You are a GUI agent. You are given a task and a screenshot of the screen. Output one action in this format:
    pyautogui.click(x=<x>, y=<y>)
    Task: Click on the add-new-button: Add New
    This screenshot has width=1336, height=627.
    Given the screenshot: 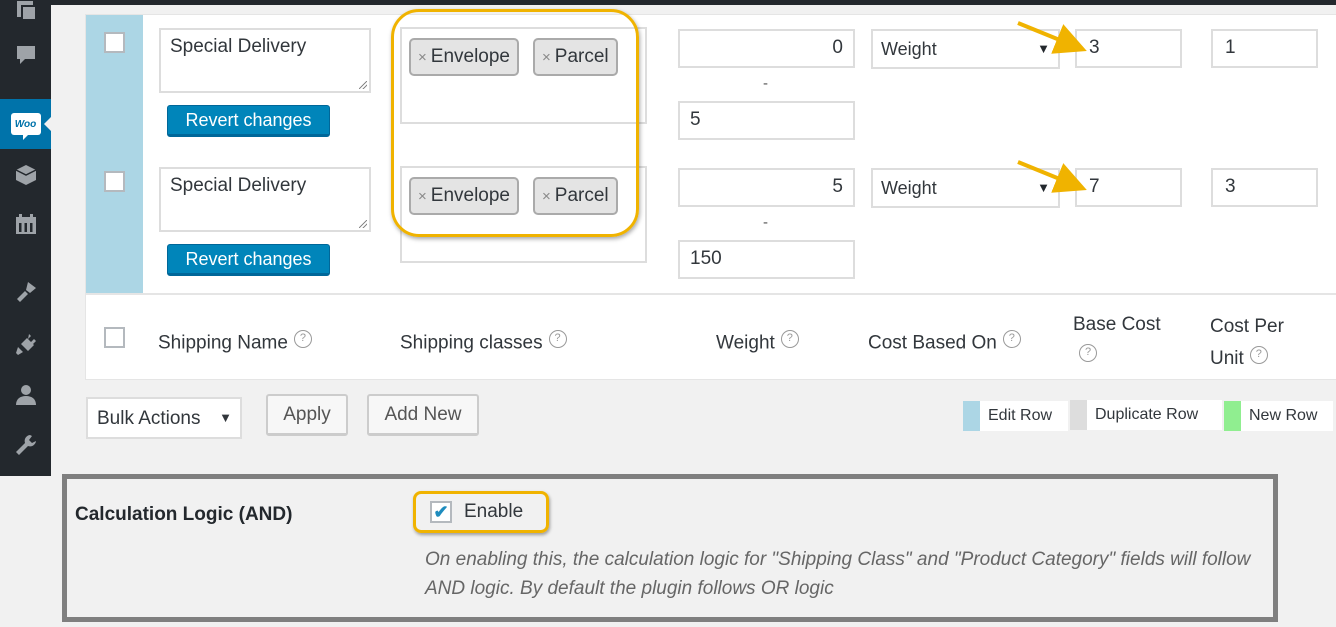 What is the action you would take?
    pyautogui.click(x=423, y=415)
    